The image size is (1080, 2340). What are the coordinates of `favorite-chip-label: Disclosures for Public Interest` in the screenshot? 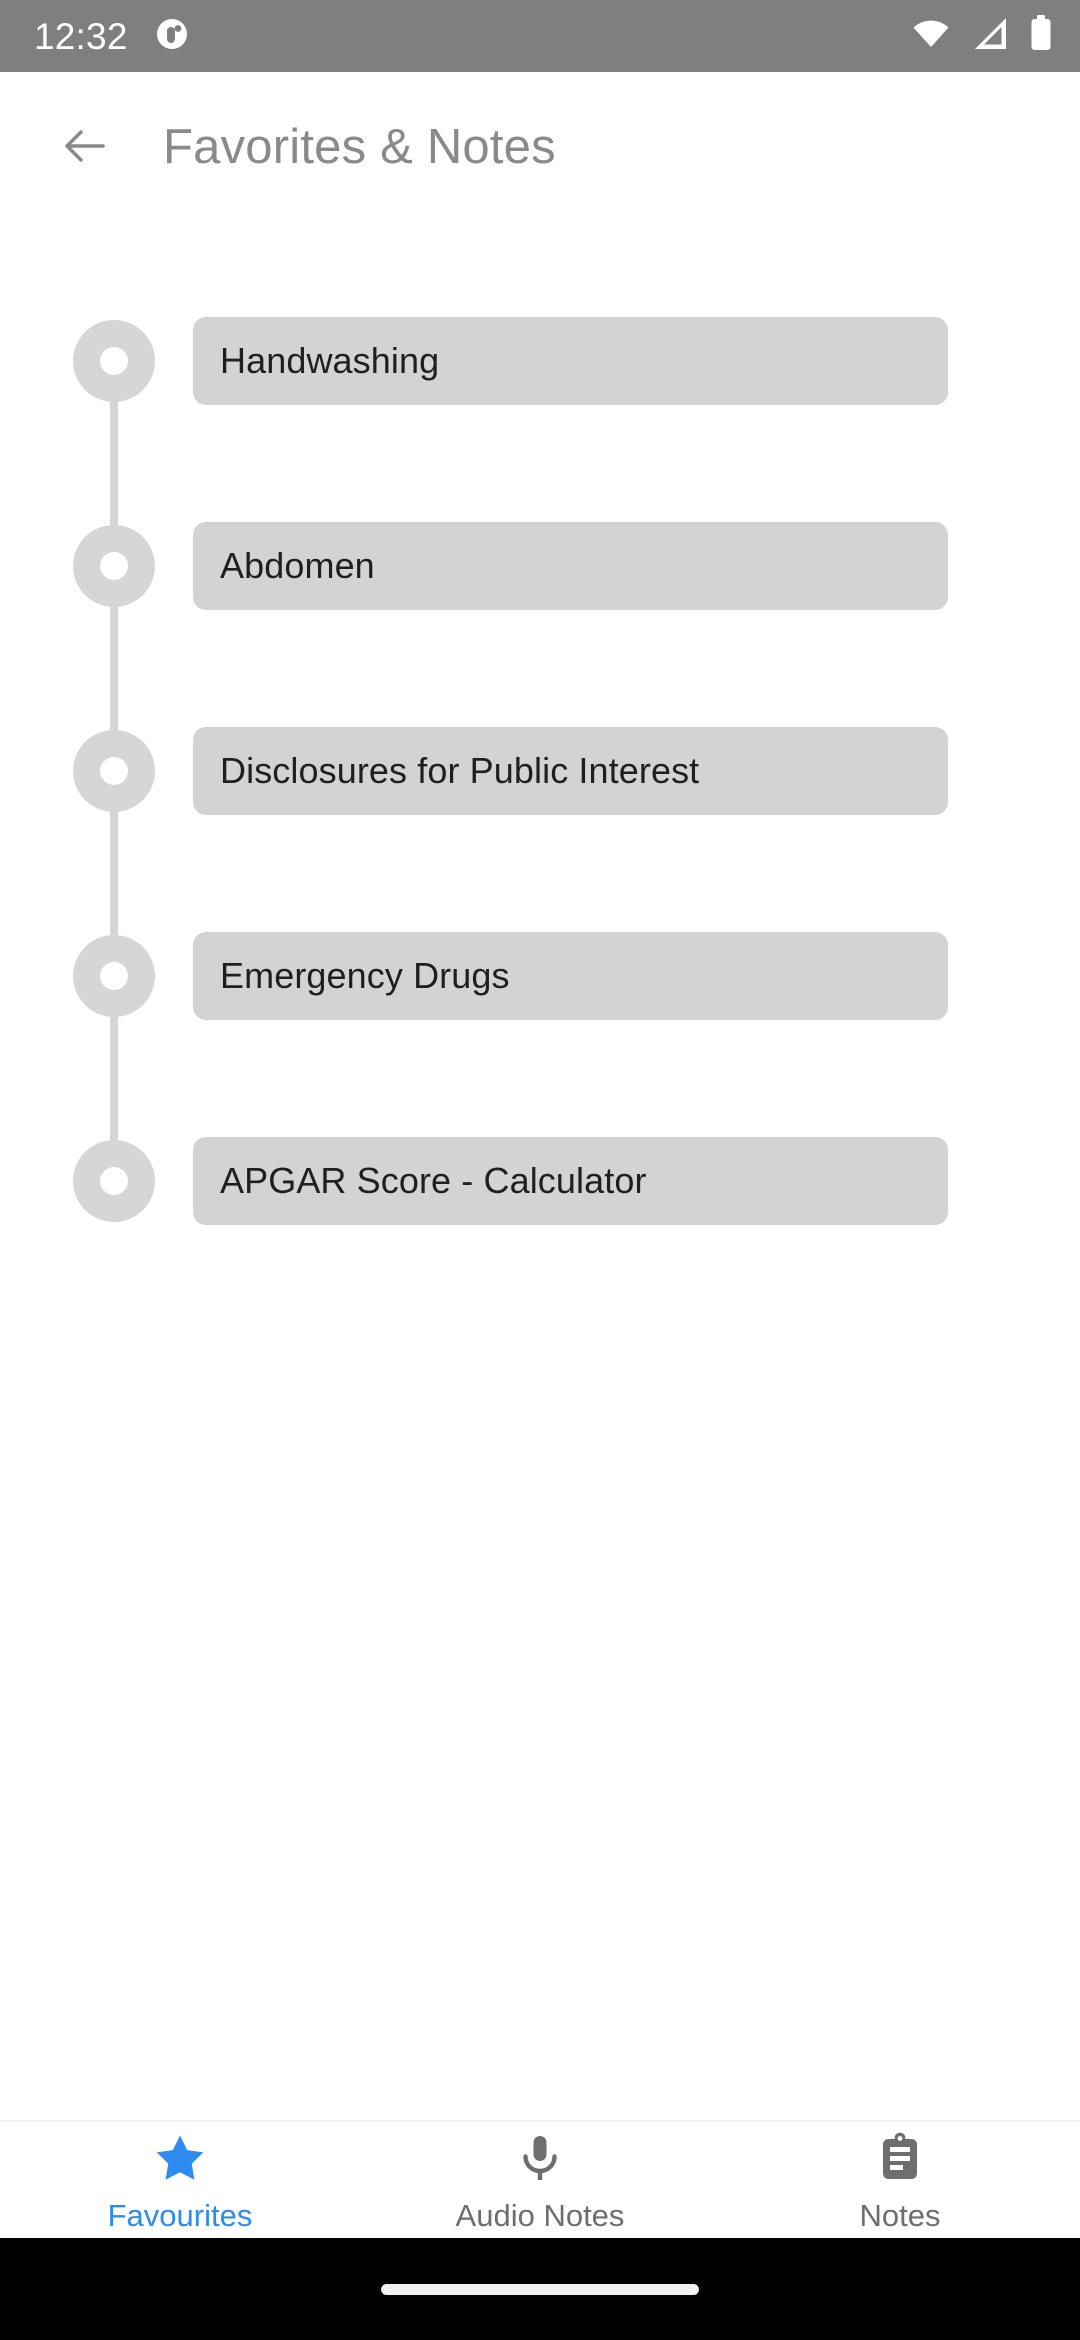 It's located at (460, 770).